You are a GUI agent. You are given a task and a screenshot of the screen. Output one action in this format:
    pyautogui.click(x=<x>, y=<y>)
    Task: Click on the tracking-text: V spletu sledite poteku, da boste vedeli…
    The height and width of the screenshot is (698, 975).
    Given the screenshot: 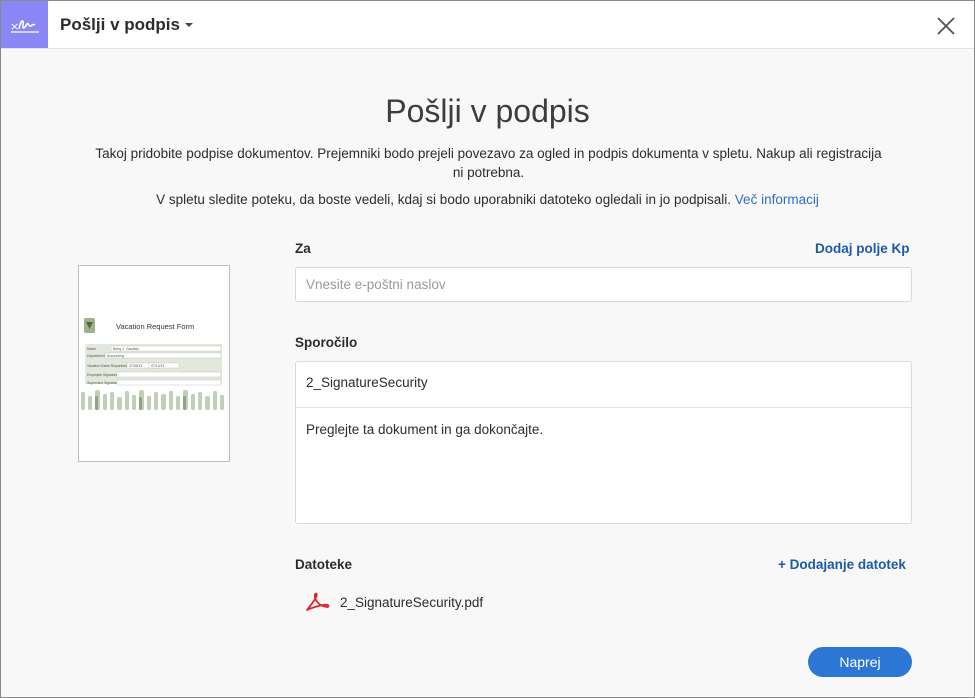 What is the action you would take?
    pyautogui.click(x=444, y=199)
    